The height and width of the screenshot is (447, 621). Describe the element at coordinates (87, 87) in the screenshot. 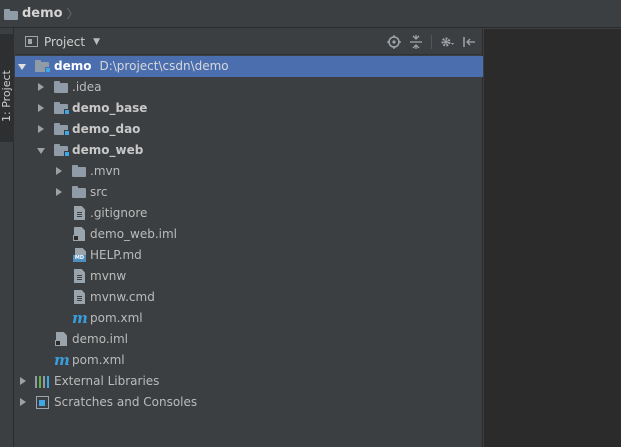

I see `tree-node-label: .idea` at that location.